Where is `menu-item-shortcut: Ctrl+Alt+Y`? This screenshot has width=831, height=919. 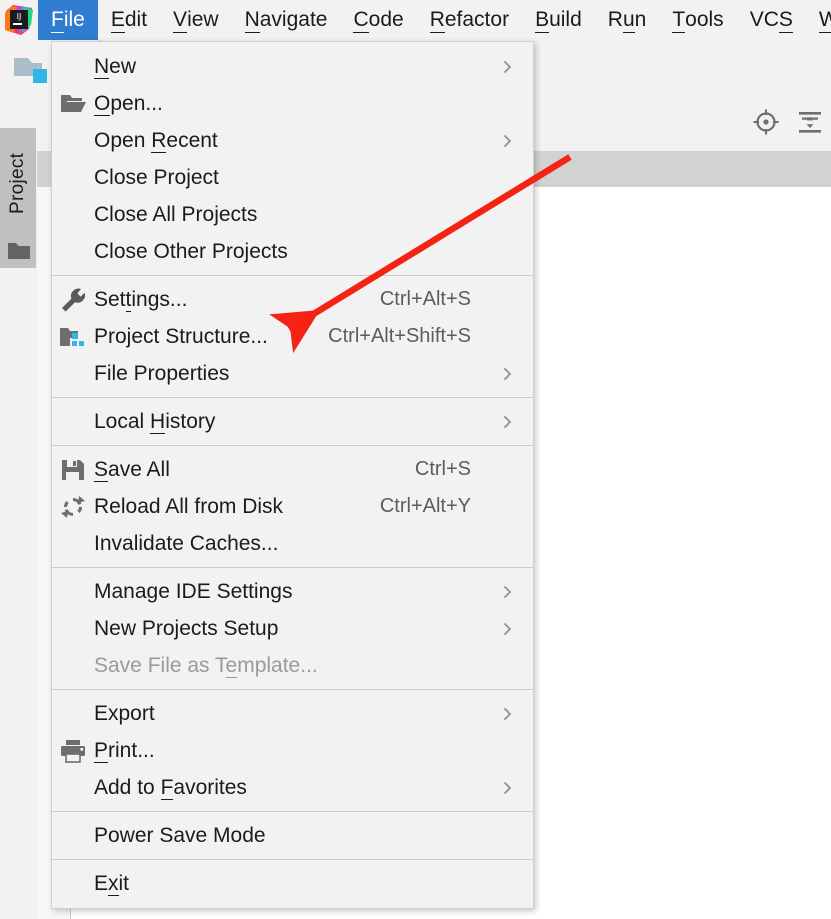 menu-item-shortcut: Ctrl+Alt+Y is located at coordinates (425, 506).